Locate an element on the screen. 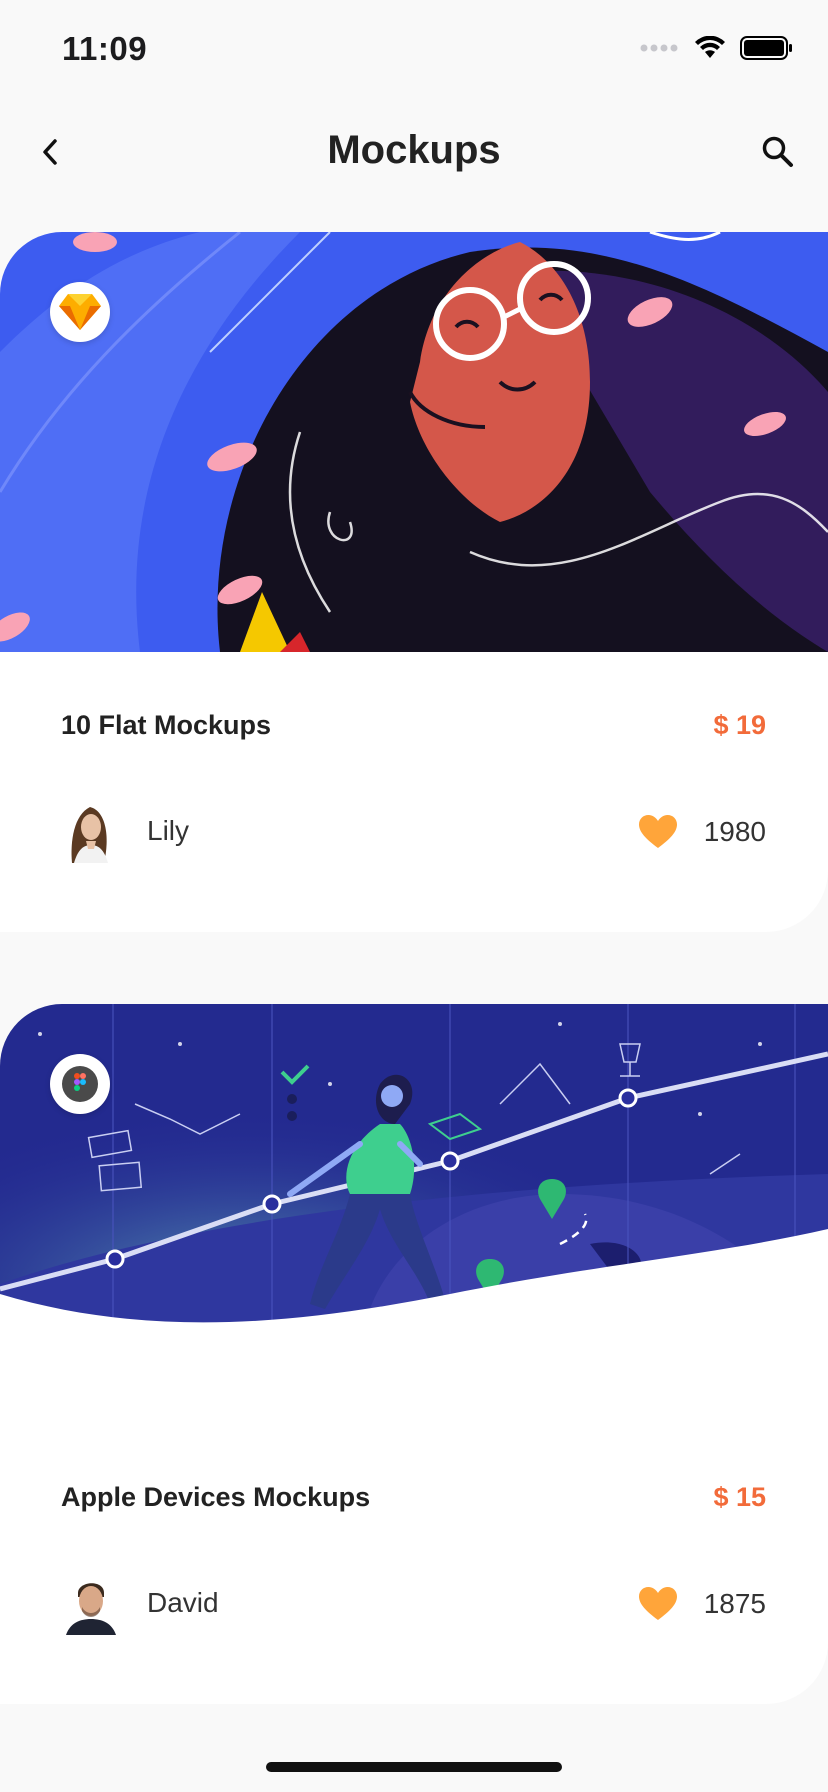  card-title: Apple Devices Mockups is located at coordinates (216, 1497).